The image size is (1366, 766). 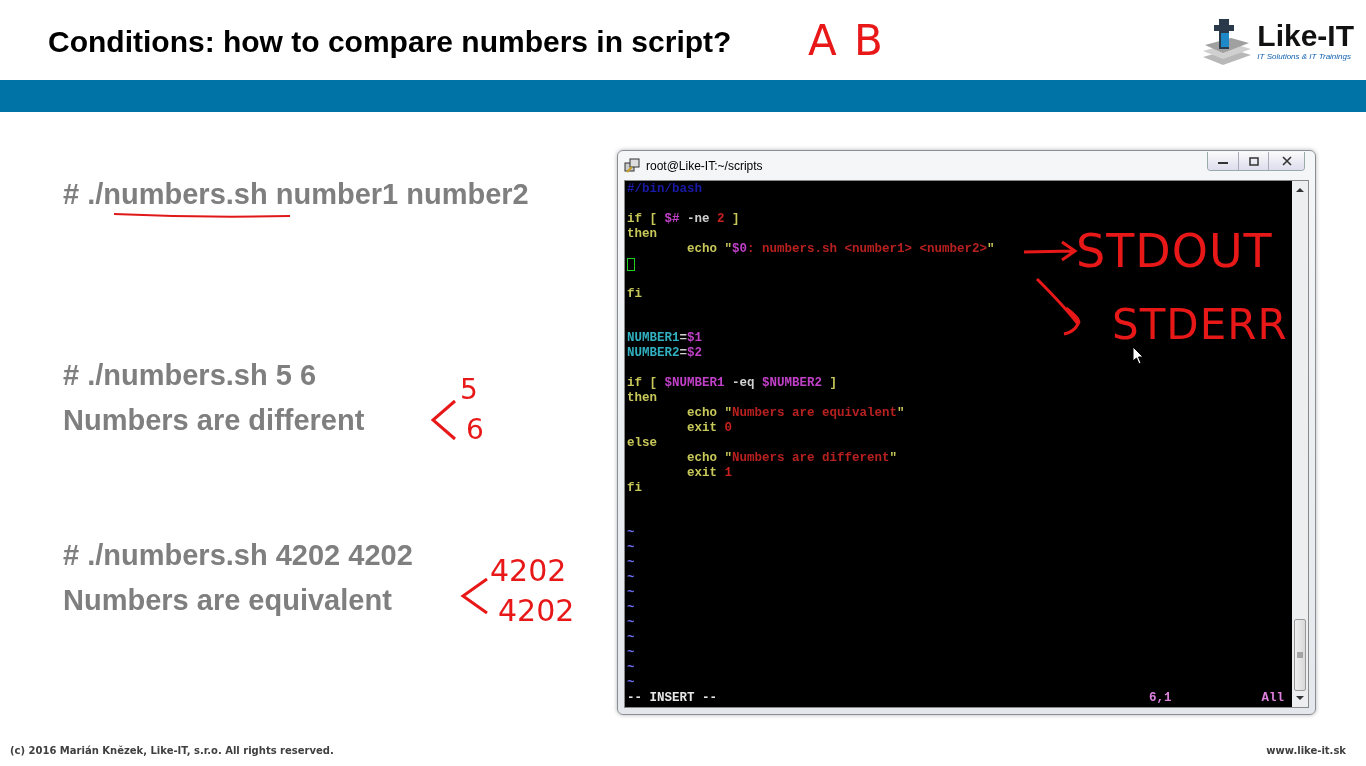 What do you see at coordinates (238, 555) in the screenshot?
I see `command-line: # ./numbers.sh 4202 4202` at bounding box center [238, 555].